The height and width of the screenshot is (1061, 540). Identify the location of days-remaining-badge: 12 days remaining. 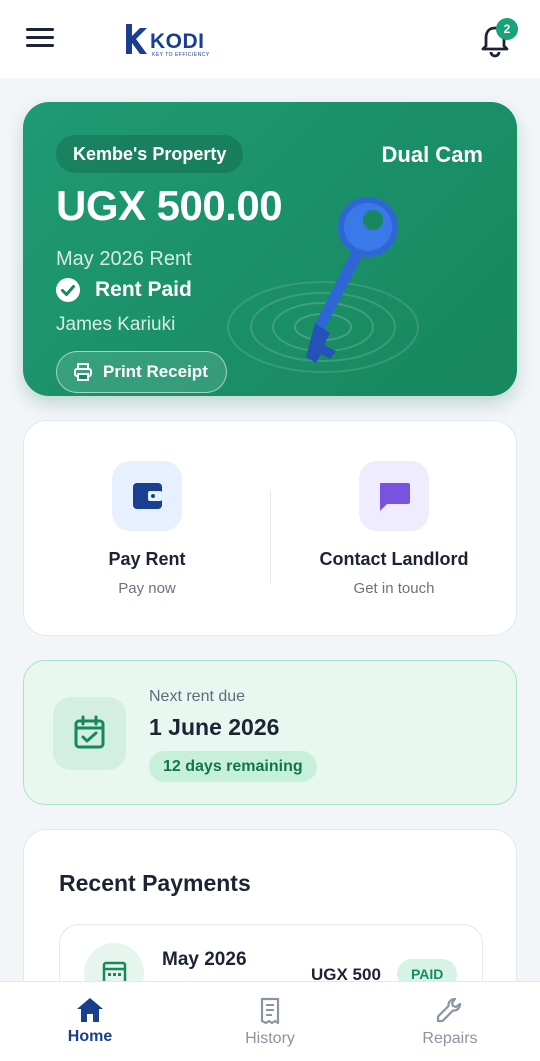
(233, 766).